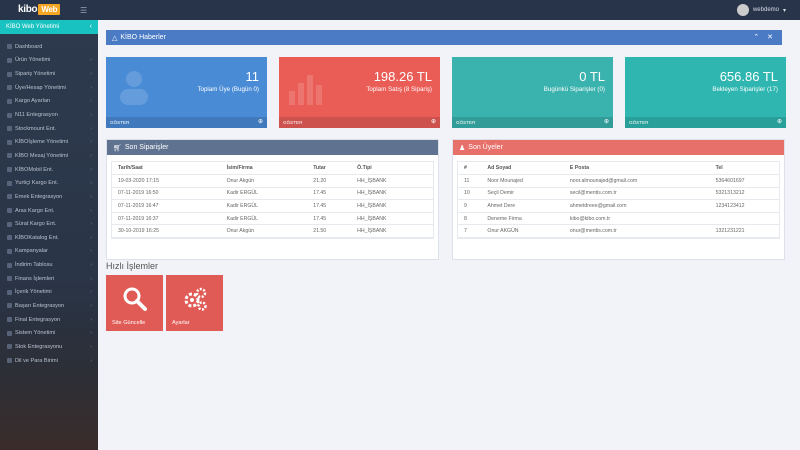 Image resolution: width=800 pixels, height=450 pixels. What do you see at coordinates (522, 231) in the screenshot?
I see `table-cell: Onur AKGÜN` at bounding box center [522, 231].